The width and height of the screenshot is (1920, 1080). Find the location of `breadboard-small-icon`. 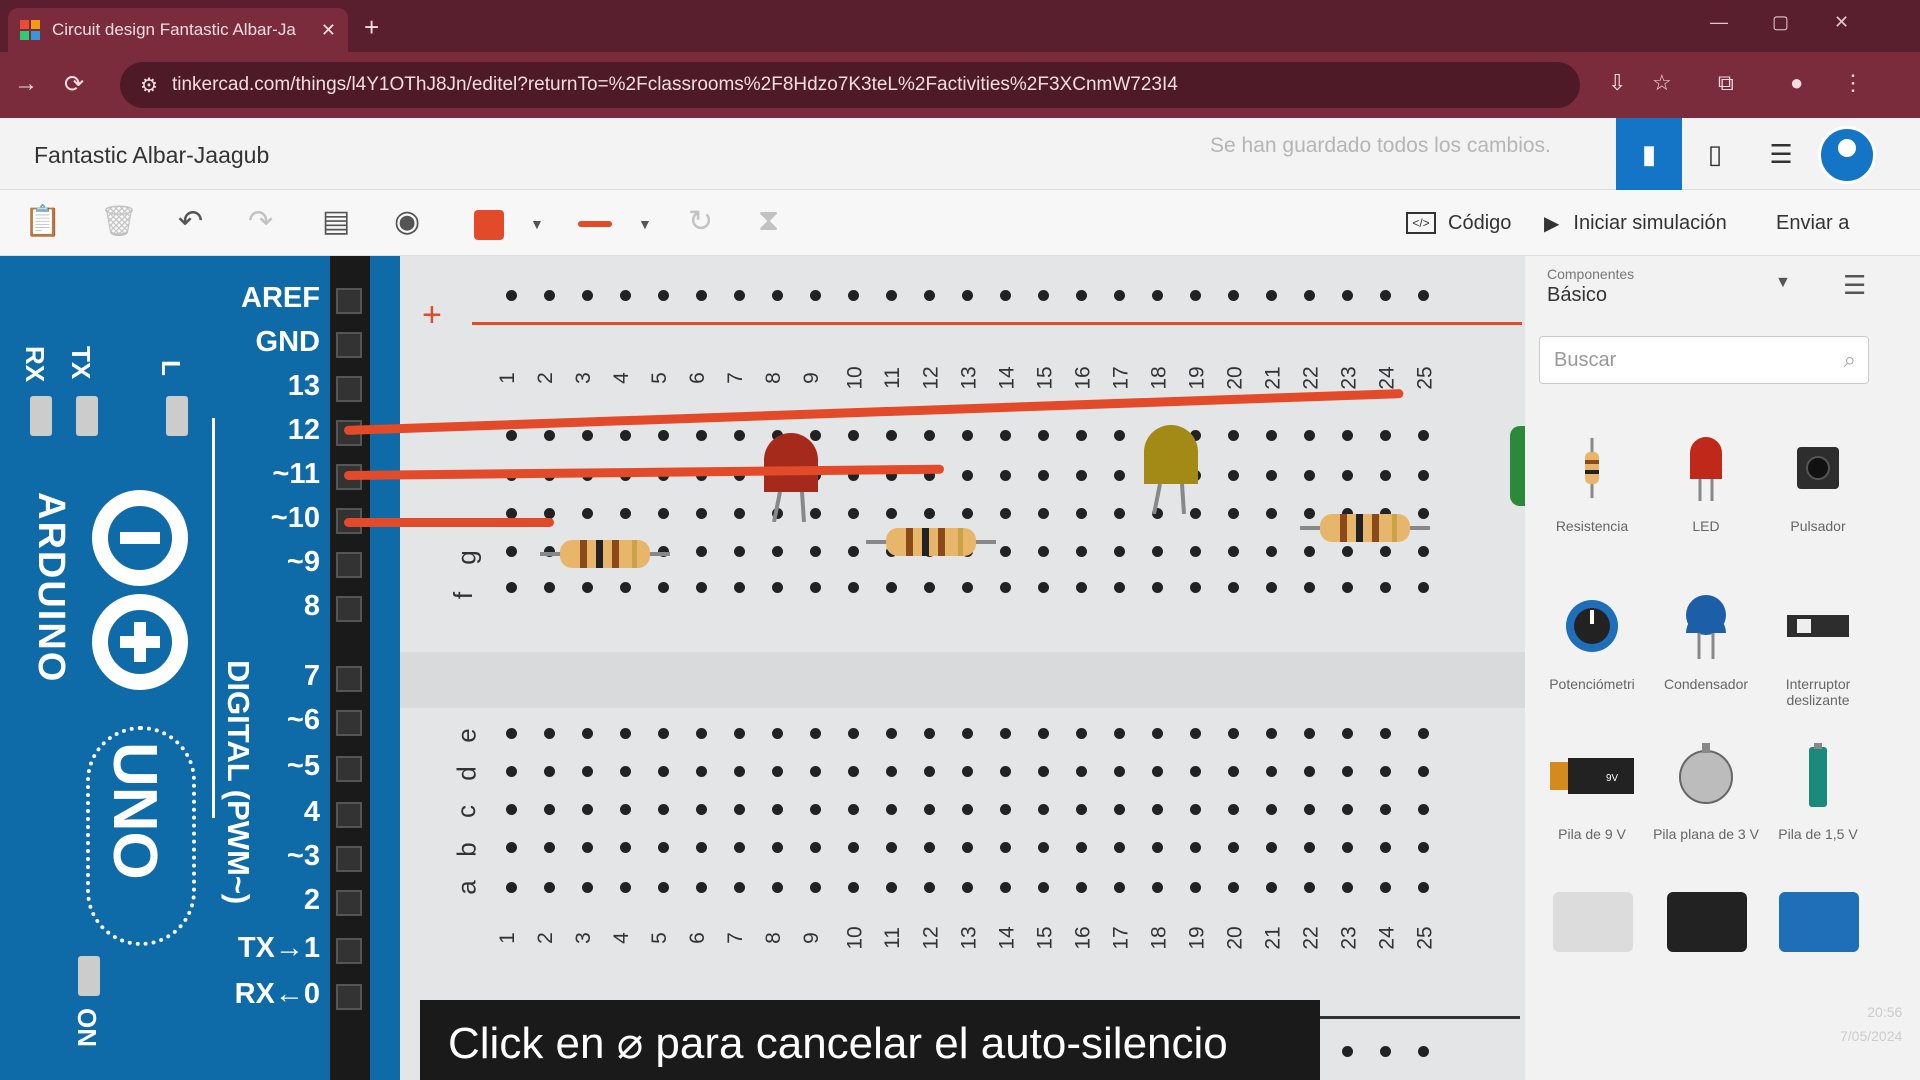

breadboard-small-icon is located at coordinates (1593, 922).